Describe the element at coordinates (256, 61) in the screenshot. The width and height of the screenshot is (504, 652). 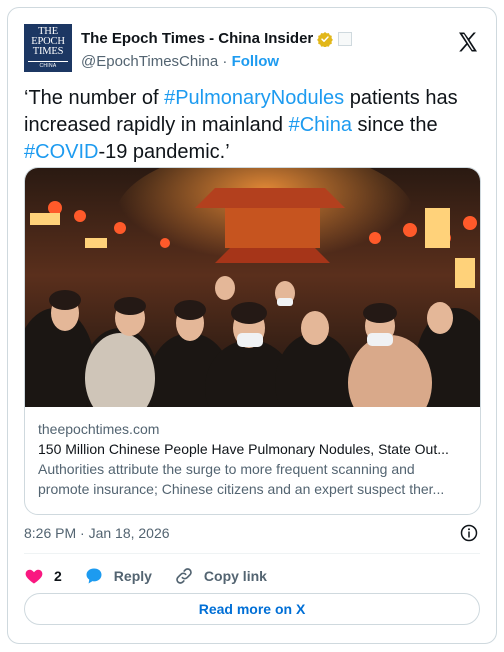
I see `follow-button: Follow` at that location.